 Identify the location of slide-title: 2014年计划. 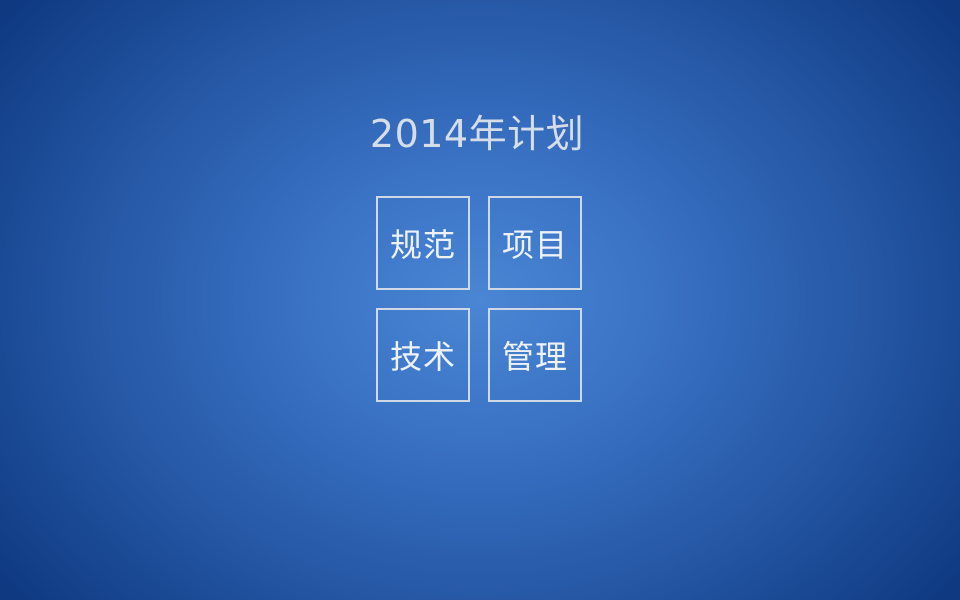
(477, 134).